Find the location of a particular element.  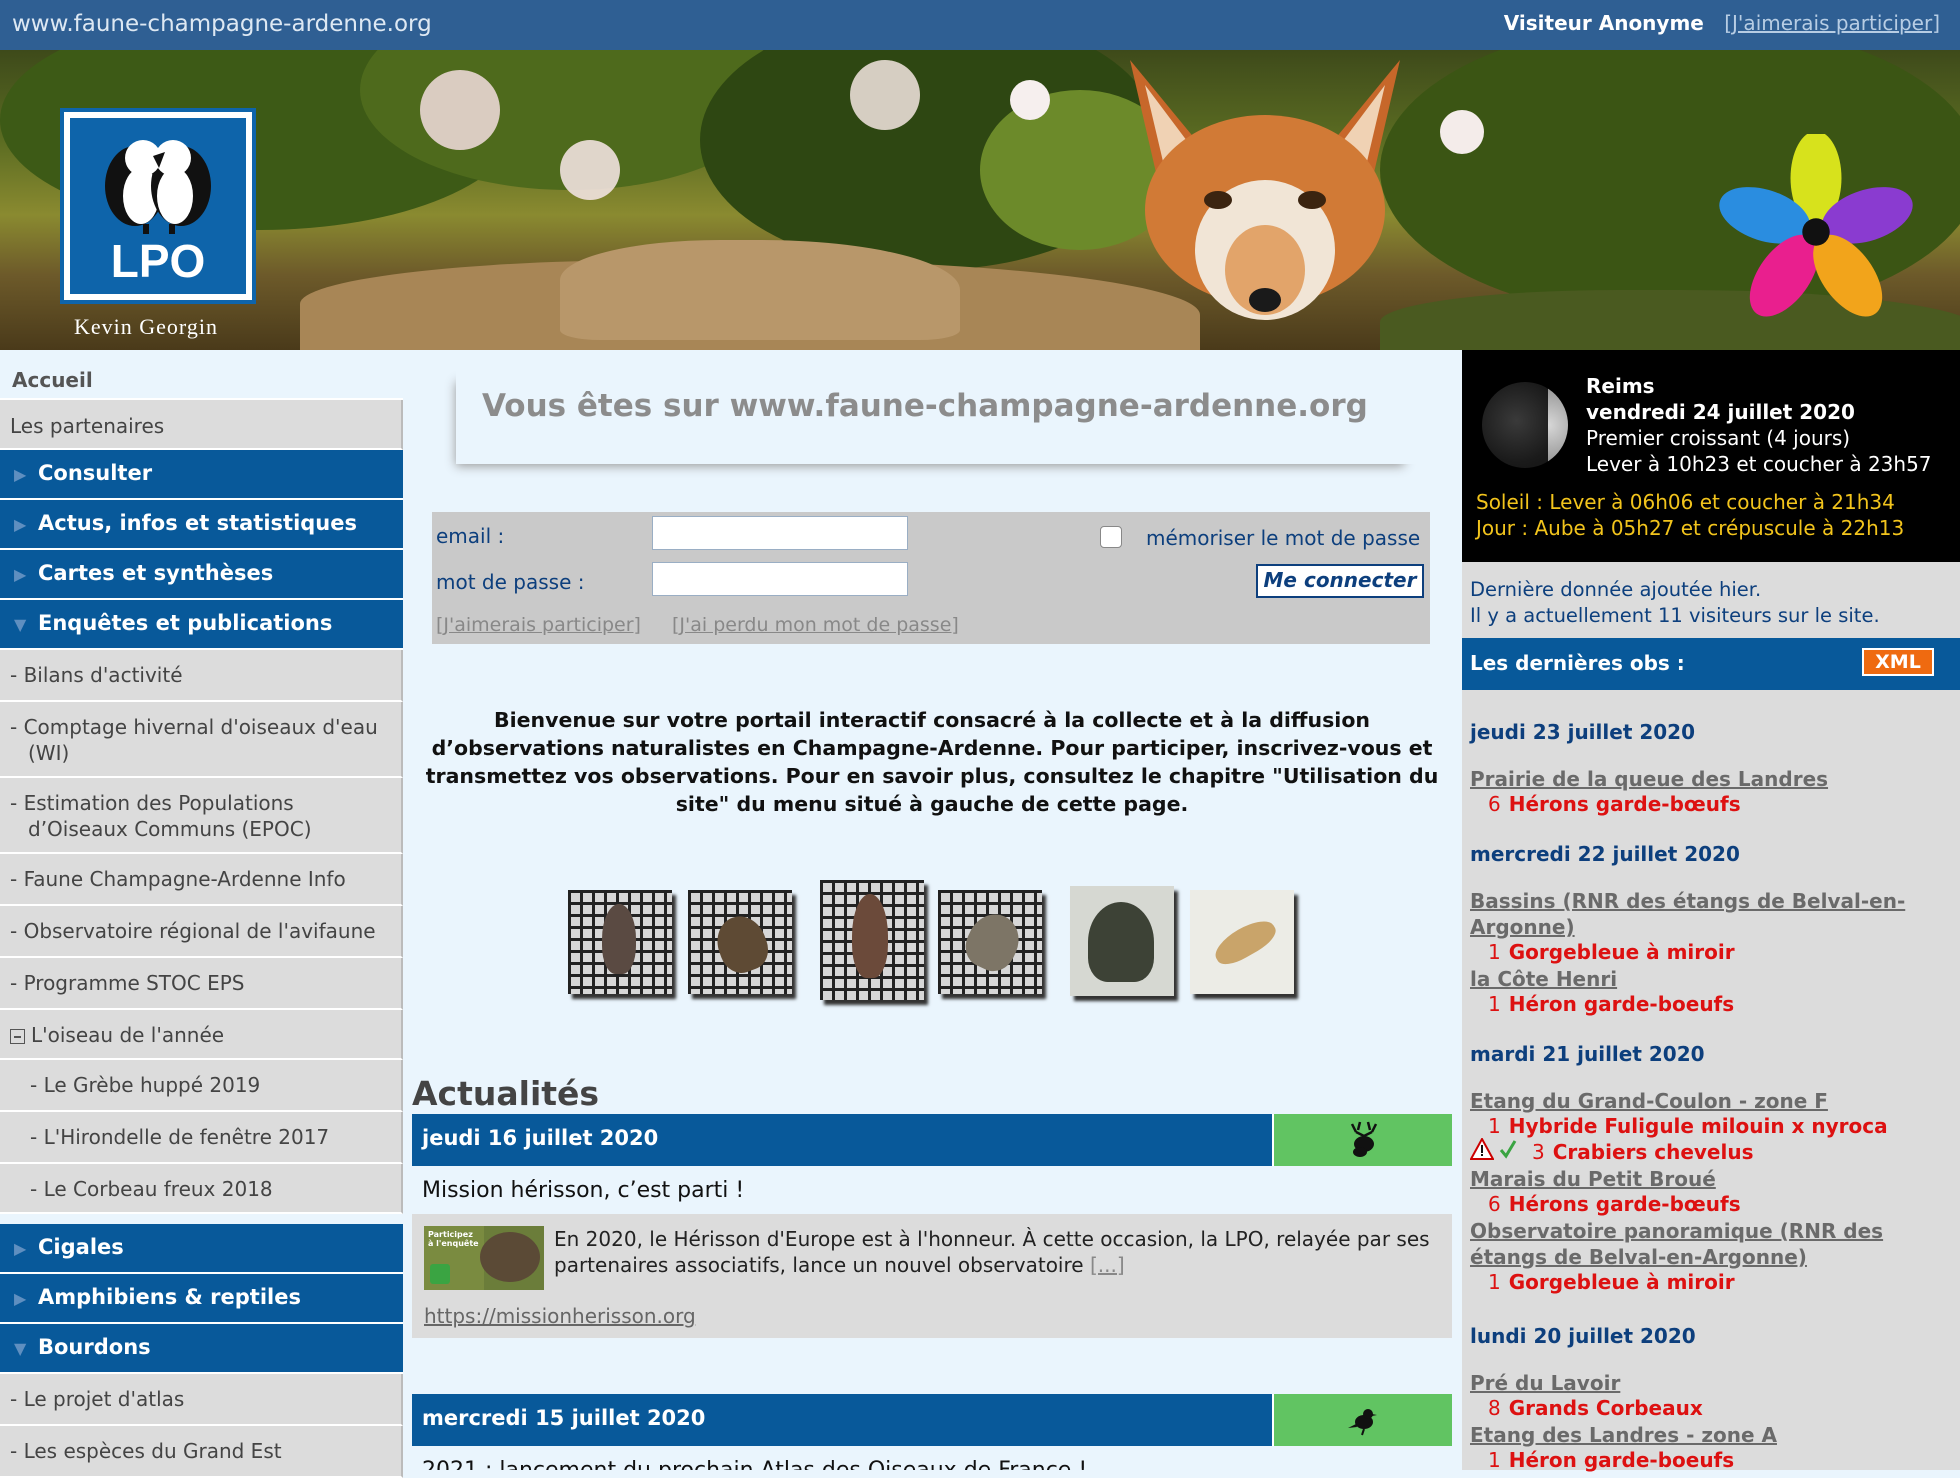

nav-section-maps: ▶ Cartes et synthèses is located at coordinates (201, 575).